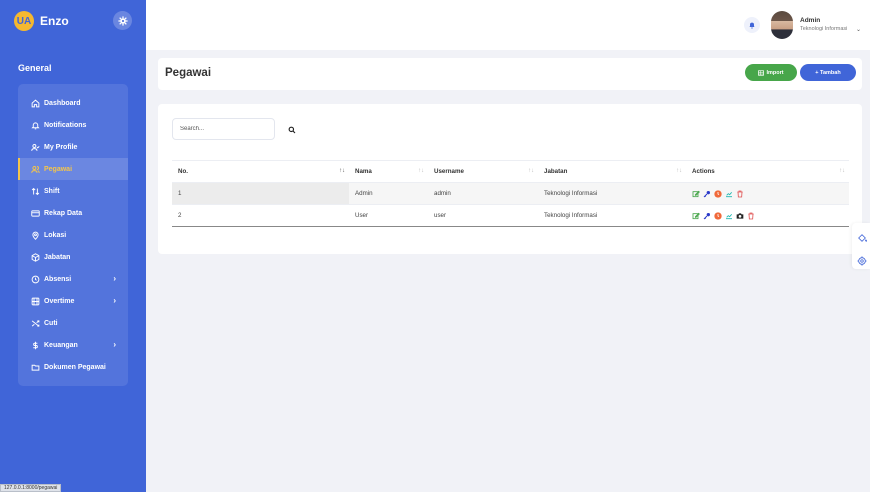 The image size is (870, 492). What do you see at coordinates (62, 103) in the screenshot?
I see `sidebar-item-label: Dashboard` at bounding box center [62, 103].